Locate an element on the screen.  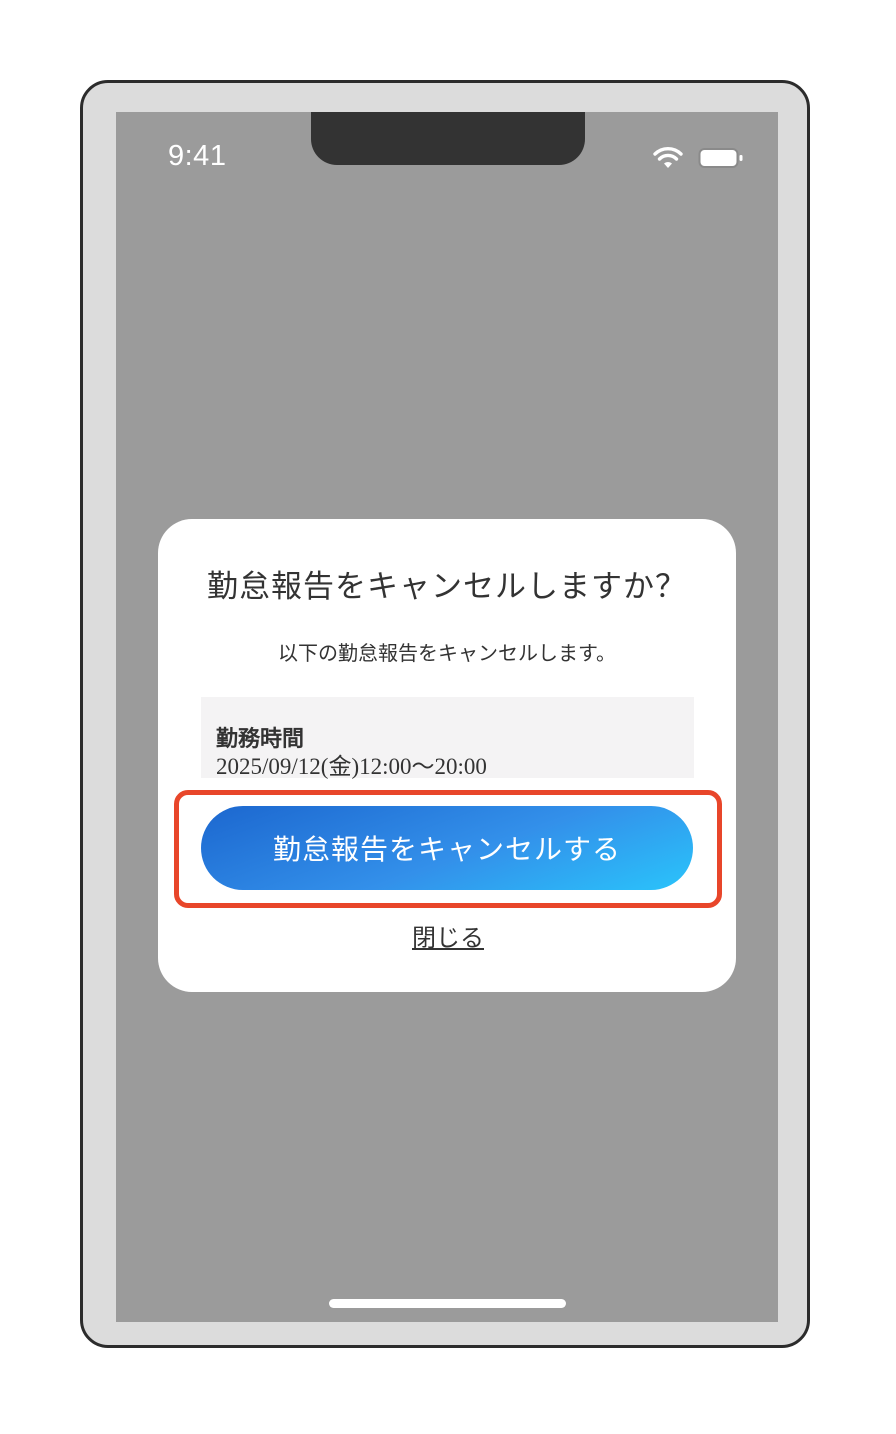
dialog-title: 勤怠報告をキャンセルしますか？ is located at coordinates (447, 587).